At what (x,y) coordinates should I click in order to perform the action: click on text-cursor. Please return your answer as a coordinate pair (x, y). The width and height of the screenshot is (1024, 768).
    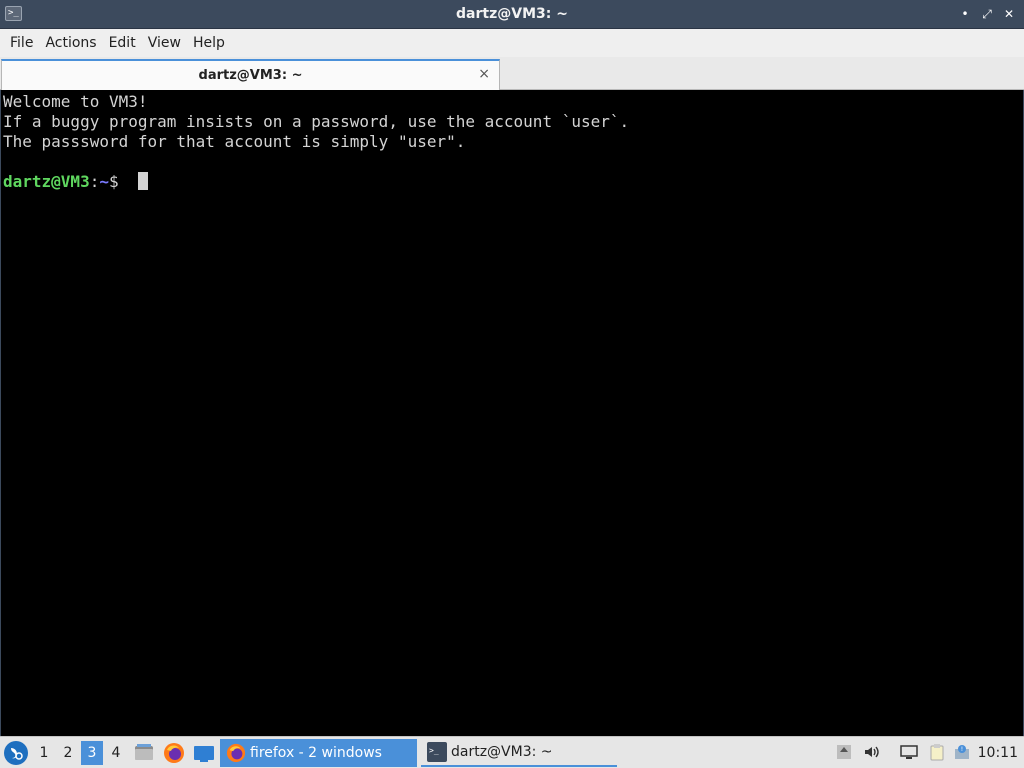
    Looking at the image, I should click on (143, 181).